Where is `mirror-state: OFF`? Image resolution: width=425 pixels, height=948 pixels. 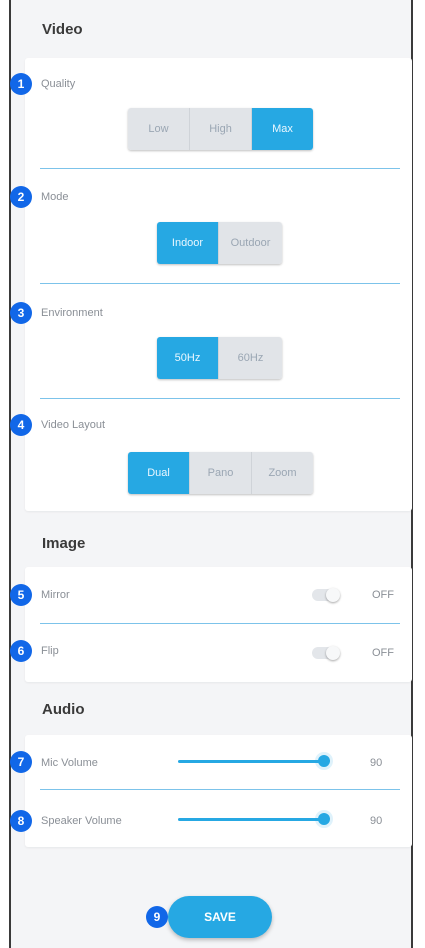 mirror-state: OFF is located at coordinates (383, 595).